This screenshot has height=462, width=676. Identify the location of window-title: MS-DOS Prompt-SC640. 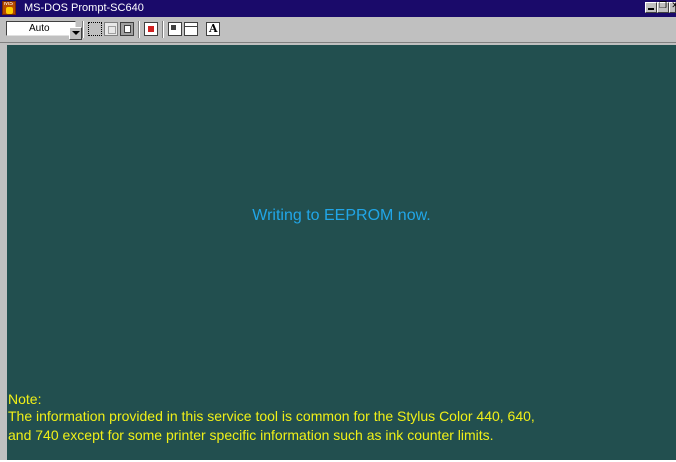
(84, 8).